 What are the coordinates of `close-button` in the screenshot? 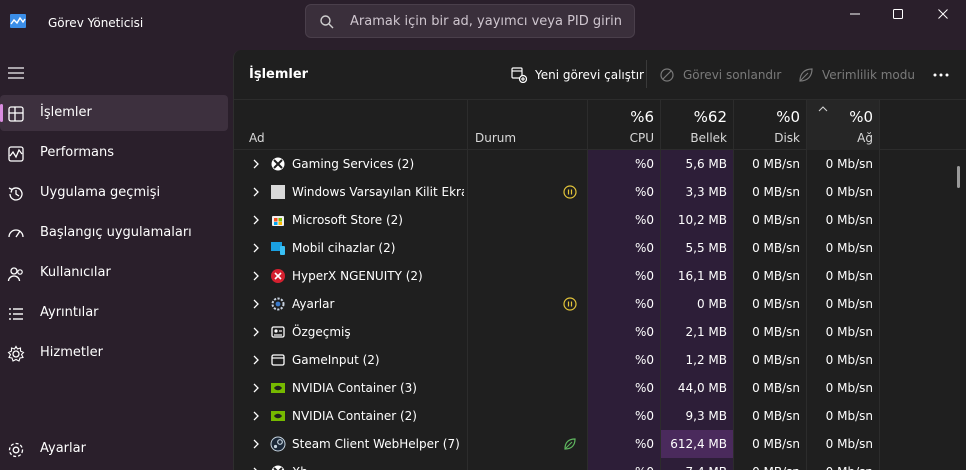 It's located at (943, 14).